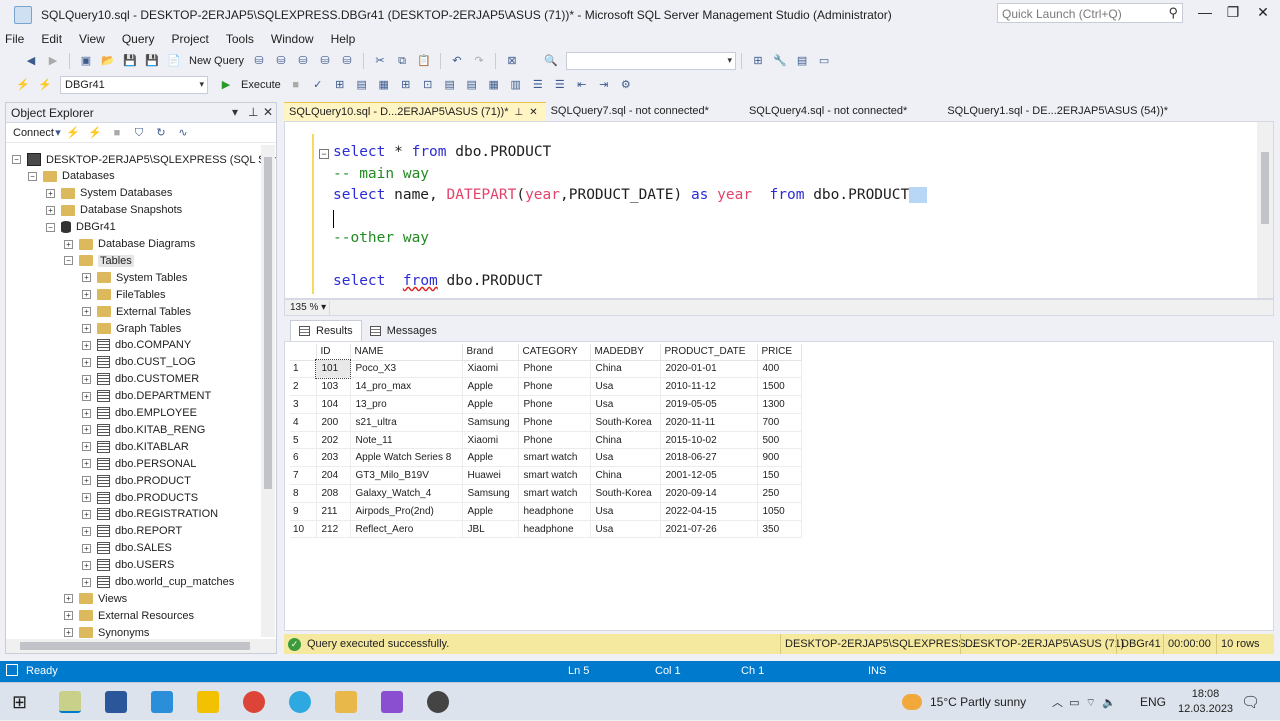 This screenshot has height=721, width=1280. Describe the element at coordinates (490, 352) in the screenshot. I see `column-header: Brand` at that location.